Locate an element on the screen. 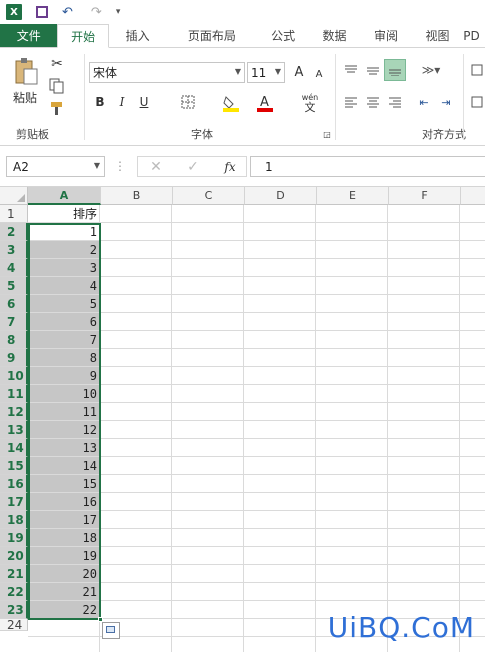 The width and height of the screenshot is (485, 652). cell-a6: 5 is located at coordinates (64, 303).